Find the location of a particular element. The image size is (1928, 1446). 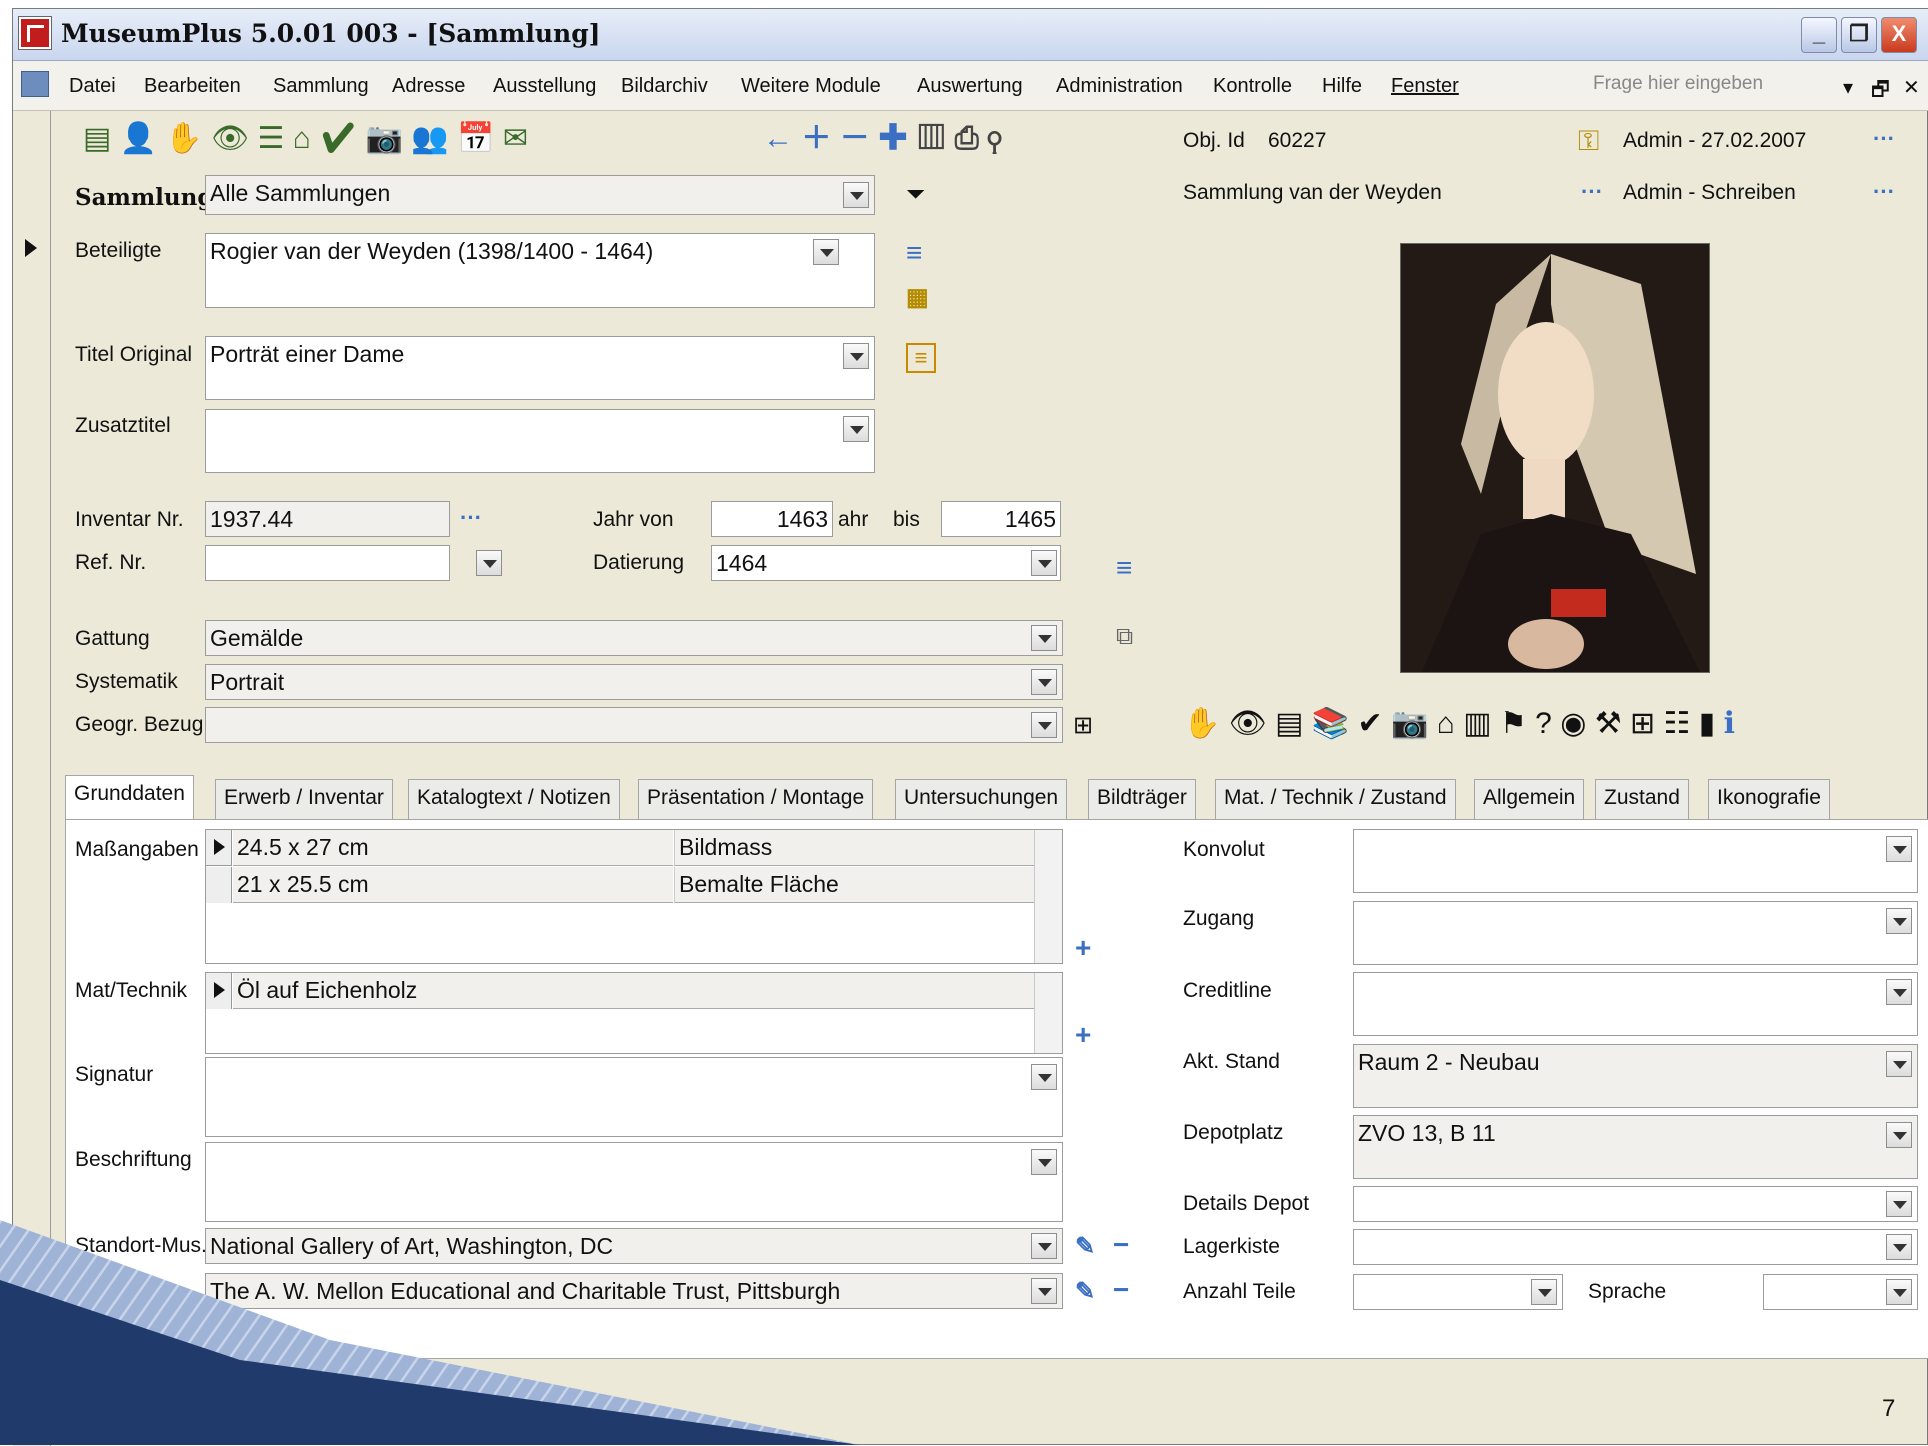

menu-kontrolle: Kontrolle is located at coordinates (1252, 86).